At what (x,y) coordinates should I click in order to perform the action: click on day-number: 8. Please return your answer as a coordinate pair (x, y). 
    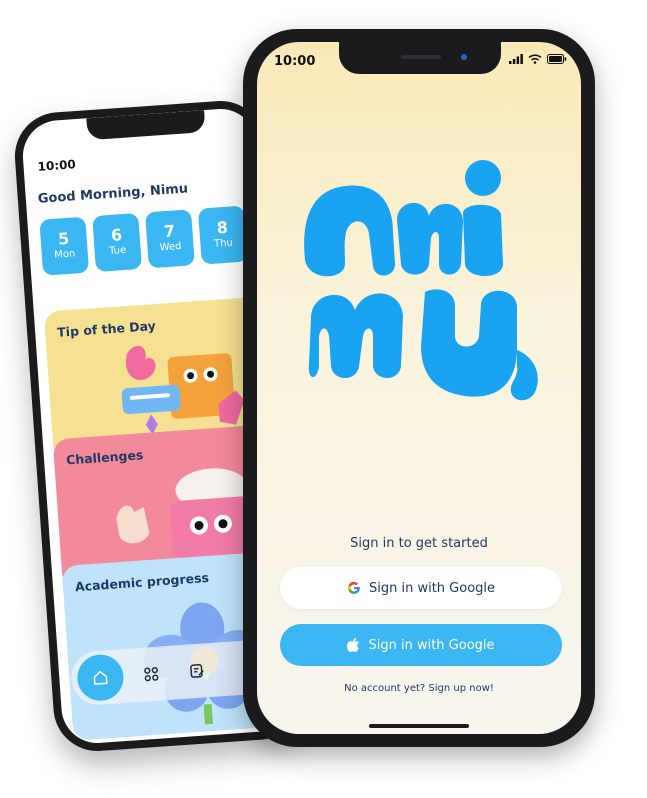
    Looking at the image, I should click on (222, 227).